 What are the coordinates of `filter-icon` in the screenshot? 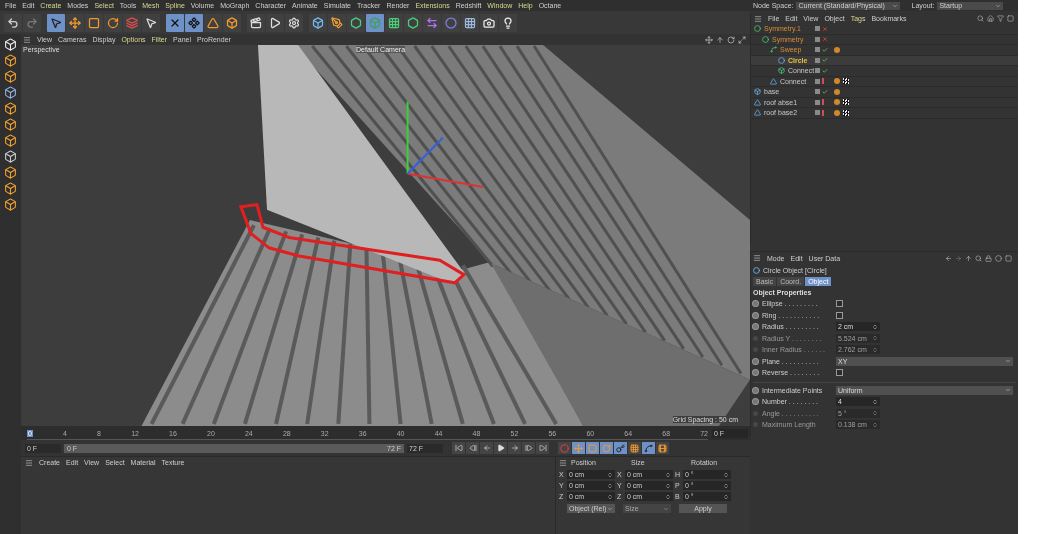 It's located at (1000, 18).